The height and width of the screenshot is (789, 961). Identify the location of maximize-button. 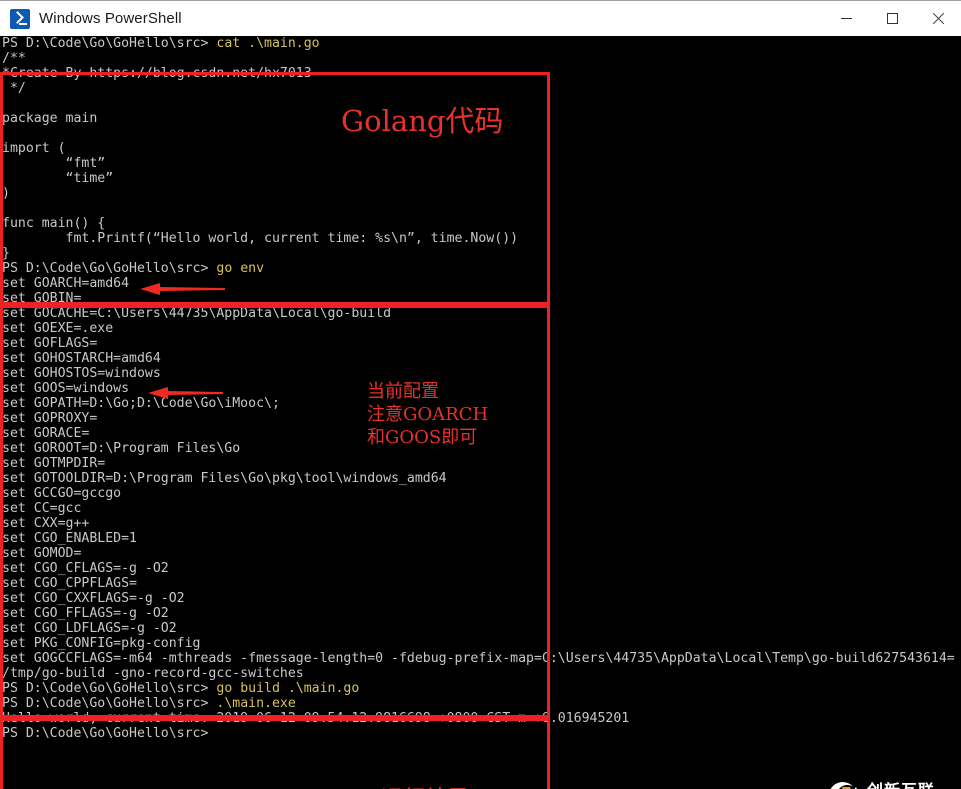
(892, 19).